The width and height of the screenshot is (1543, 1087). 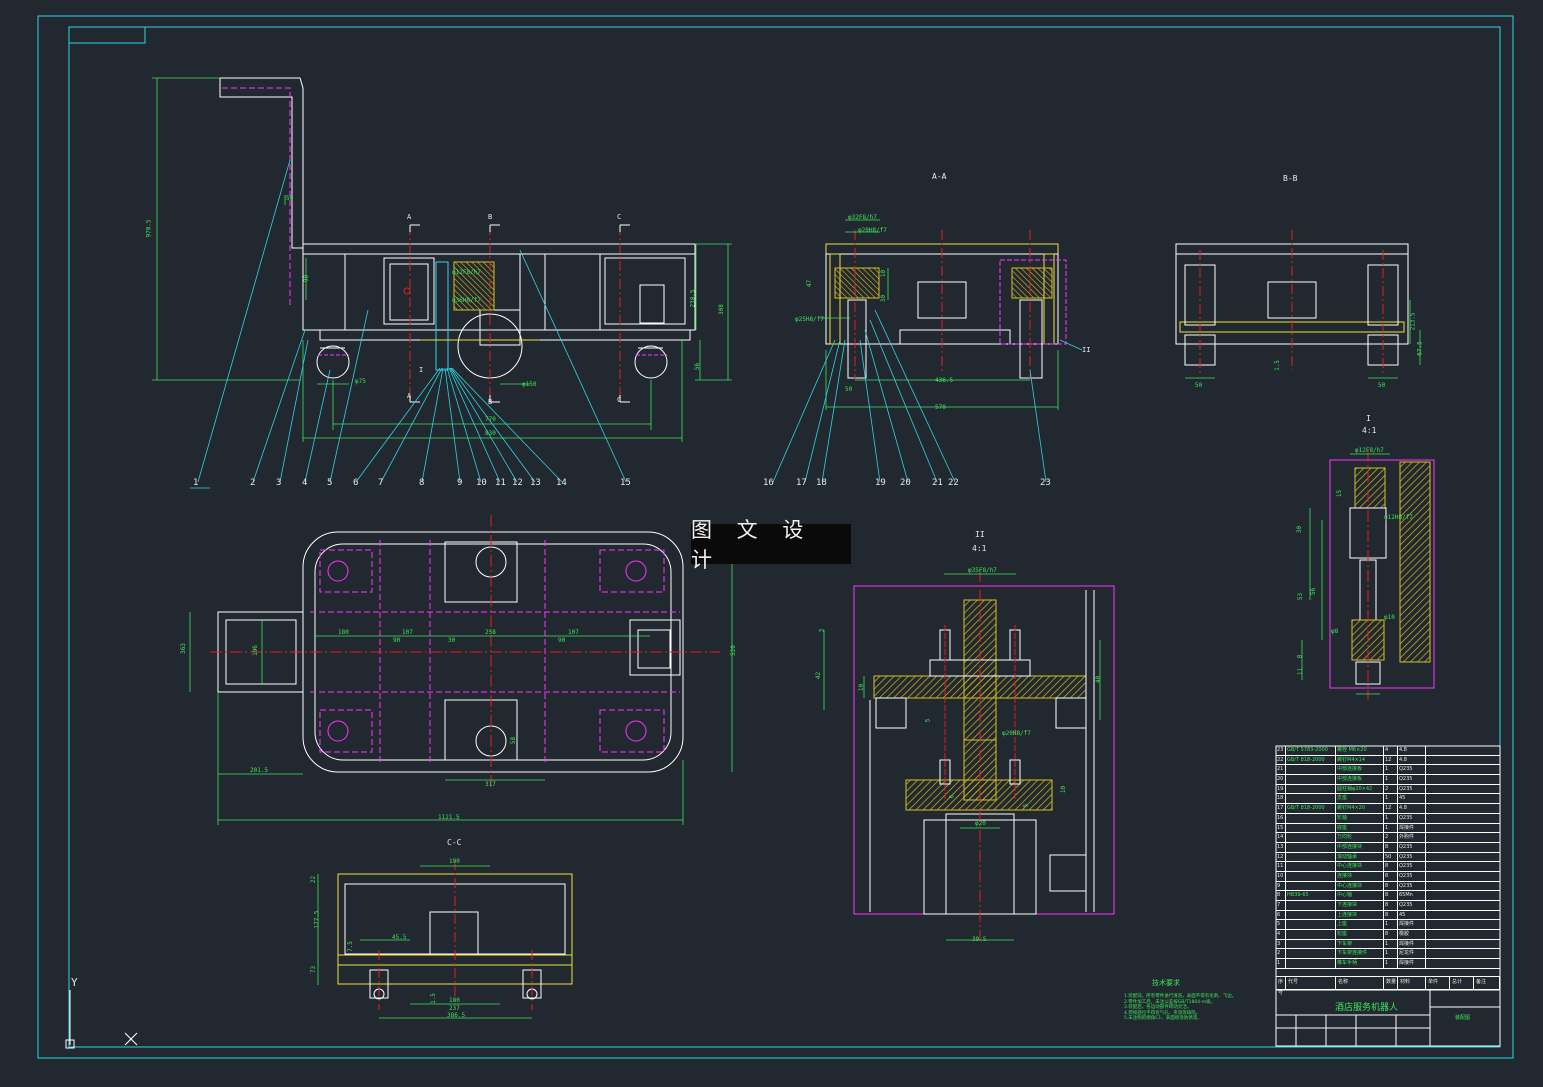 What do you see at coordinates (1281, 866) in the screenshot?
I see `bom-cell-no: 11` at bounding box center [1281, 866].